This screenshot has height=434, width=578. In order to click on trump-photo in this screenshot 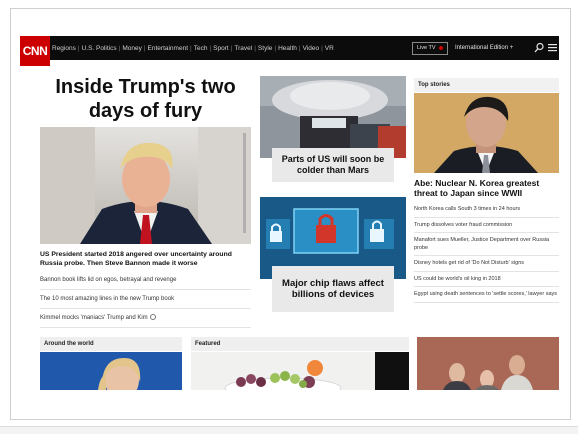, I will do `click(145, 185)`.